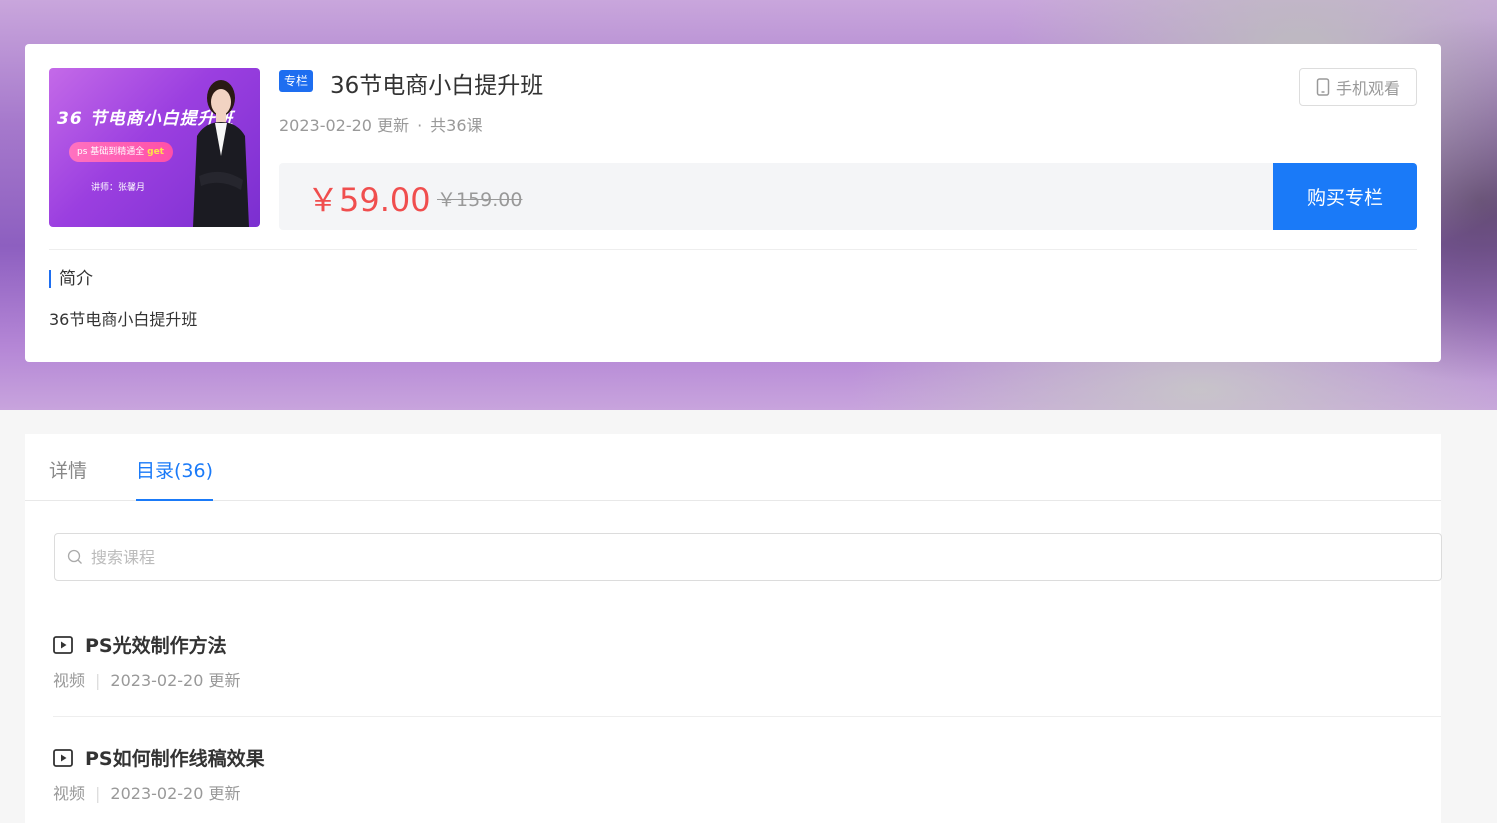 The width and height of the screenshot is (1497, 823). What do you see at coordinates (156, 646) in the screenshot?
I see `lesson-title: PS光效制作方法` at bounding box center [156, 646].